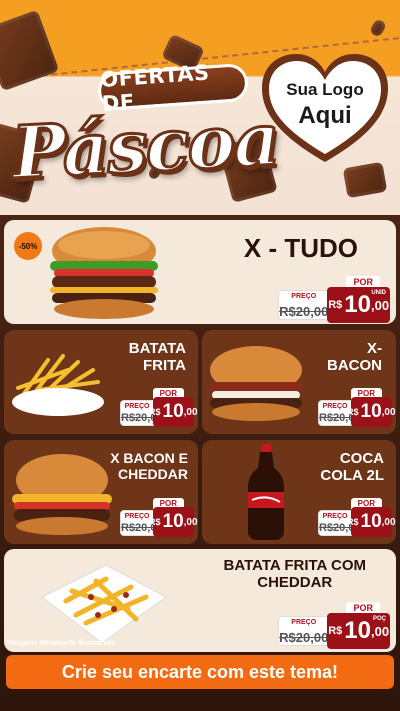  I want to click on fries-image, so click(58, 385).